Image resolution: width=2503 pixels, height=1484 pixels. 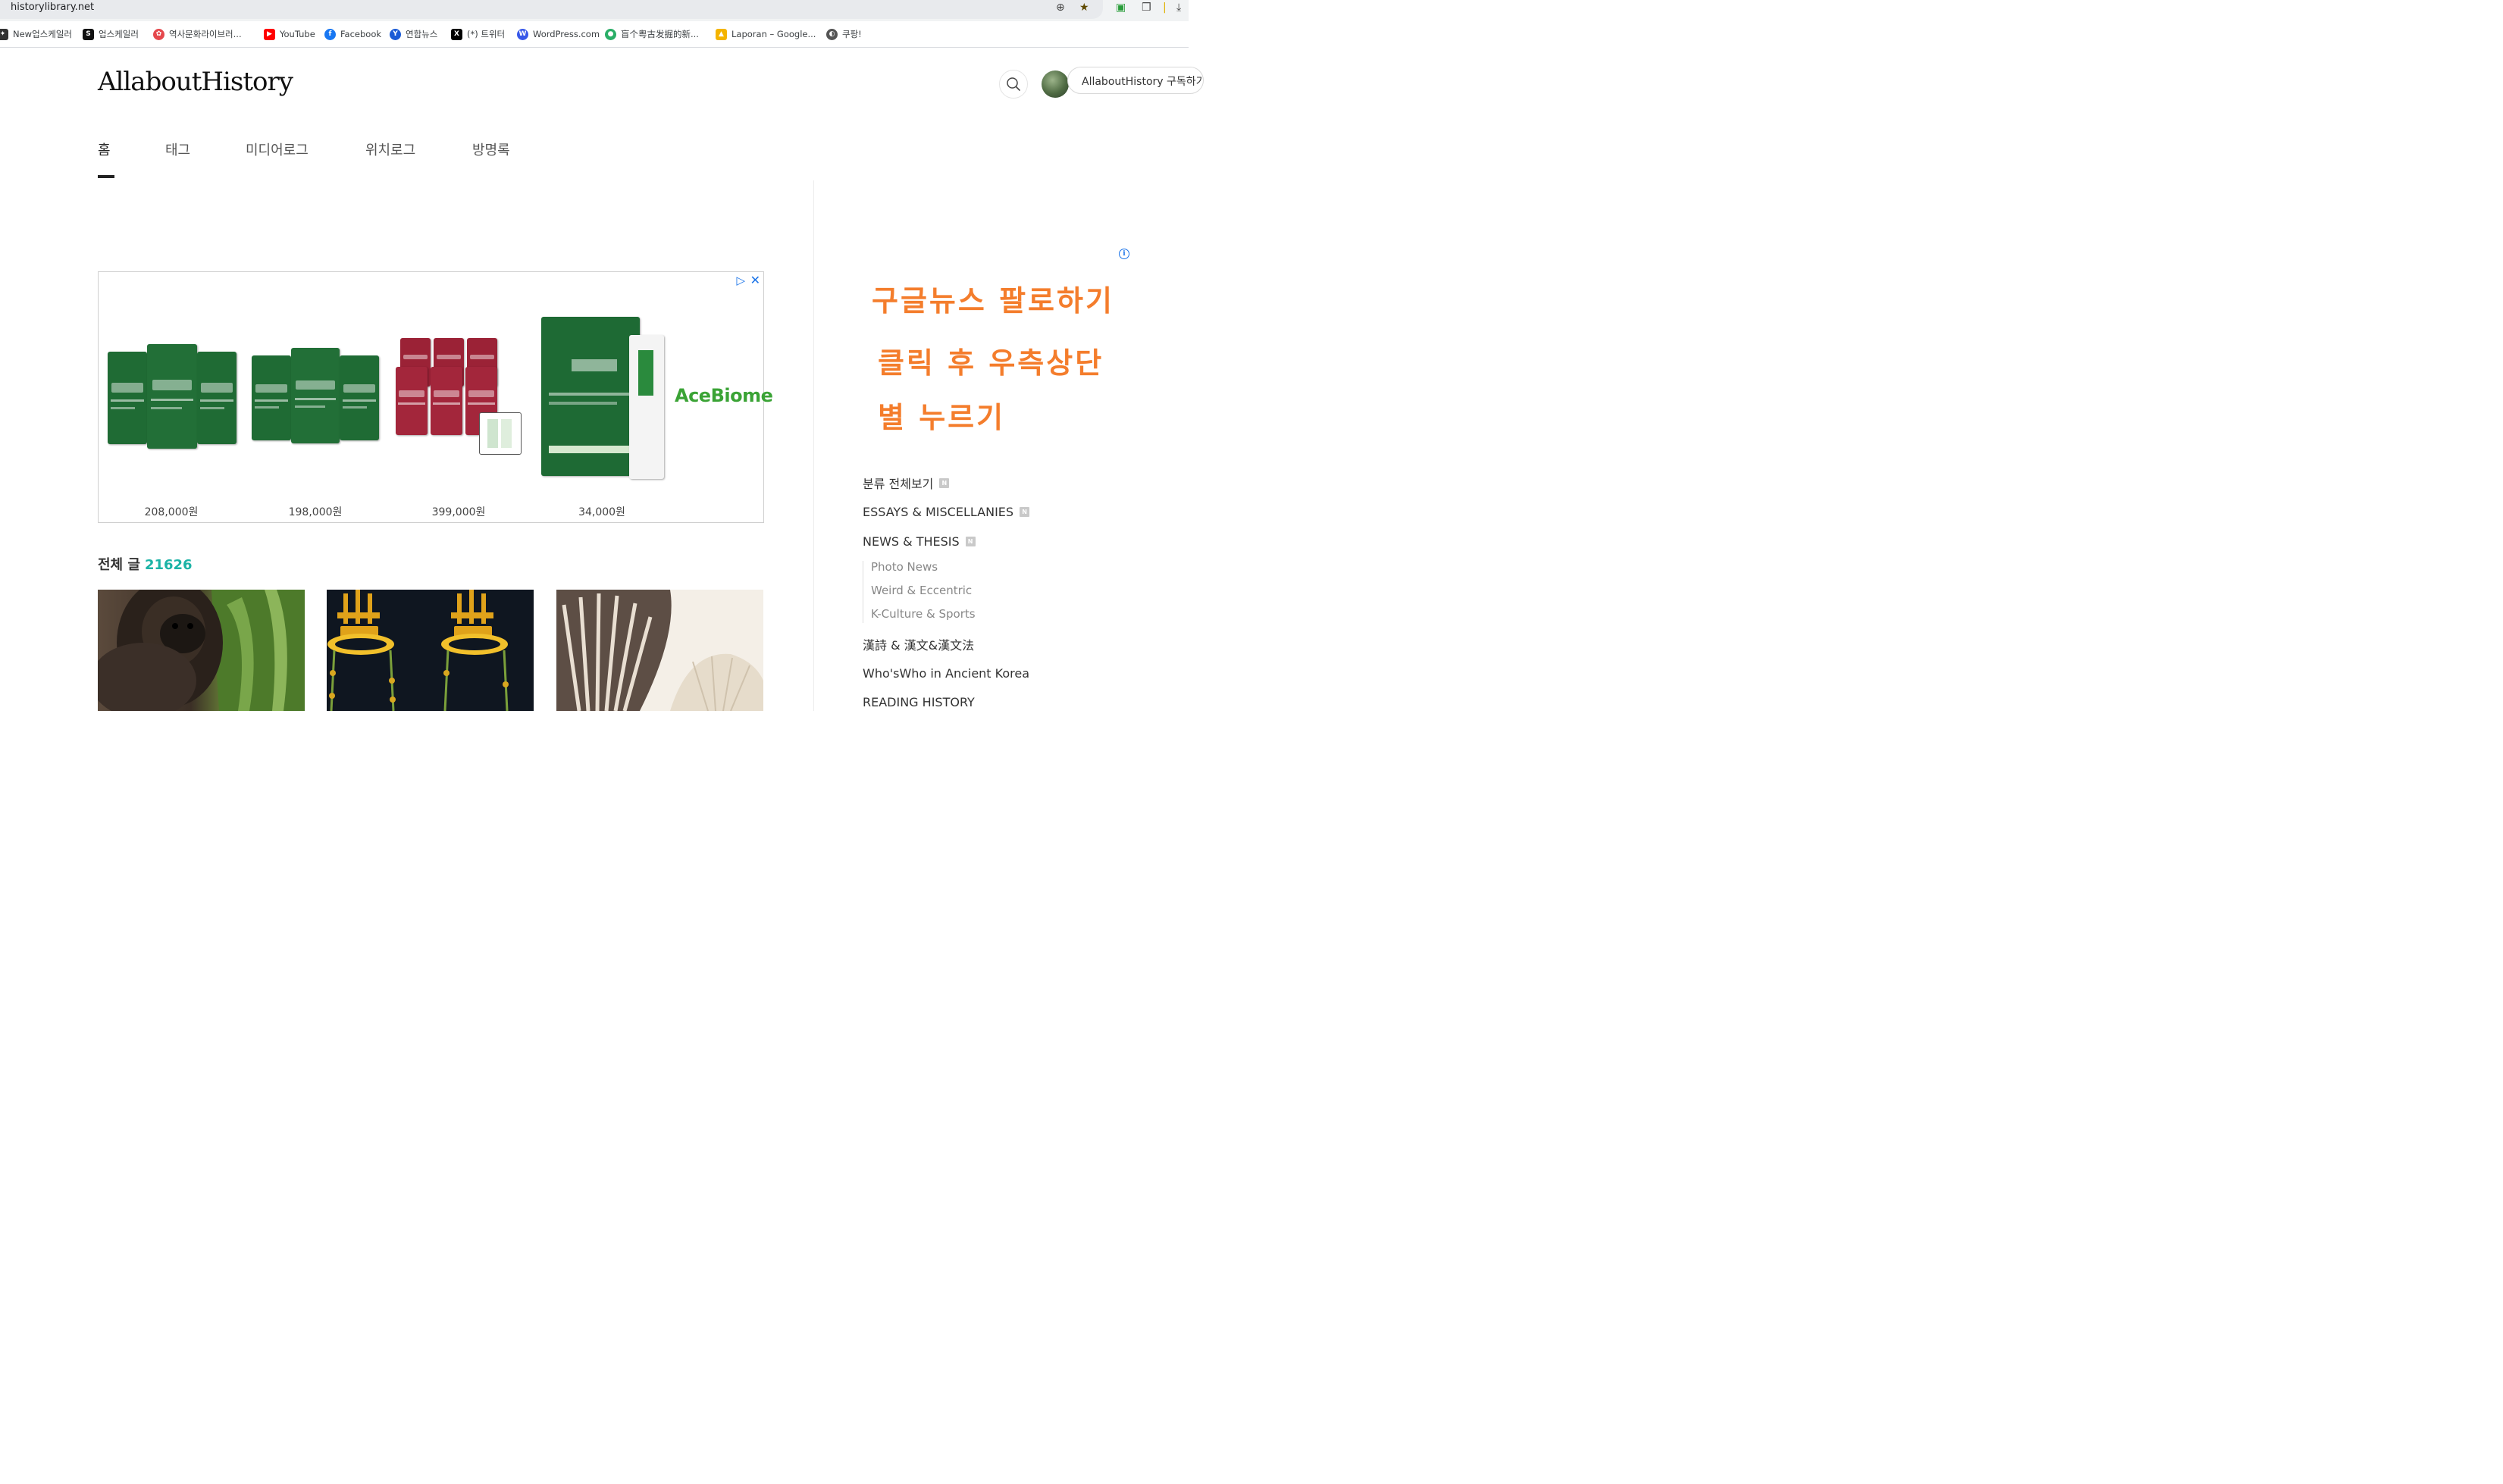 What do you see at coordinates (566, 34) in the screenshot?
I see `bookmark-label: WordPress.com` at bounding box center [566, 34].